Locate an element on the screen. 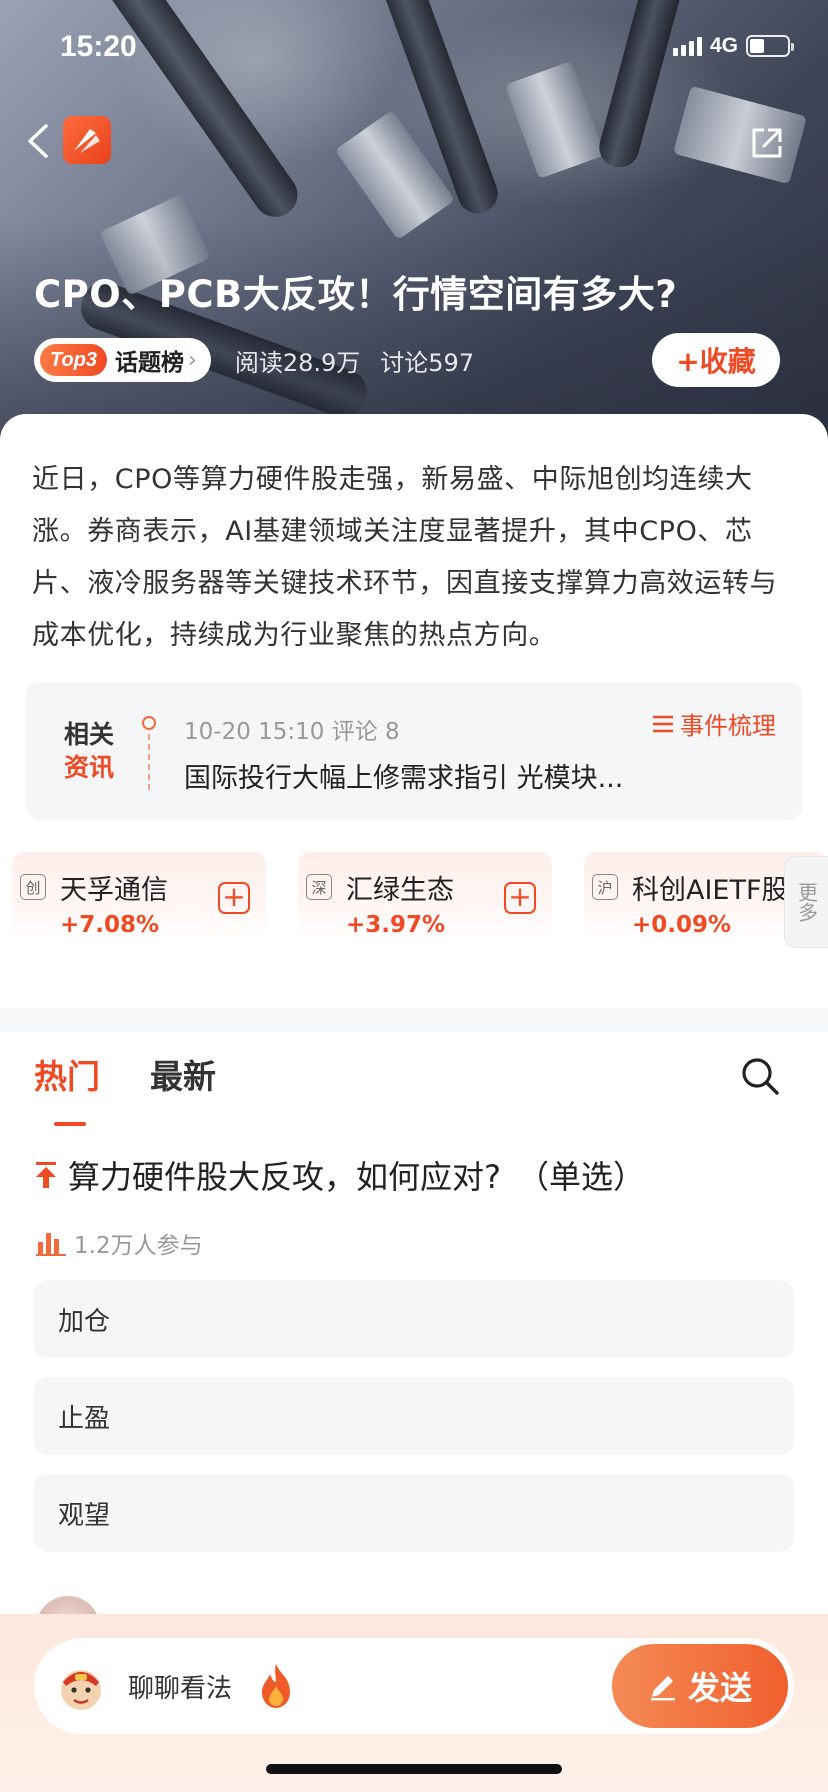 The height and width of the screenshot is (1792, 828). status-indicators: 4G is located at coordinates (733, 46).